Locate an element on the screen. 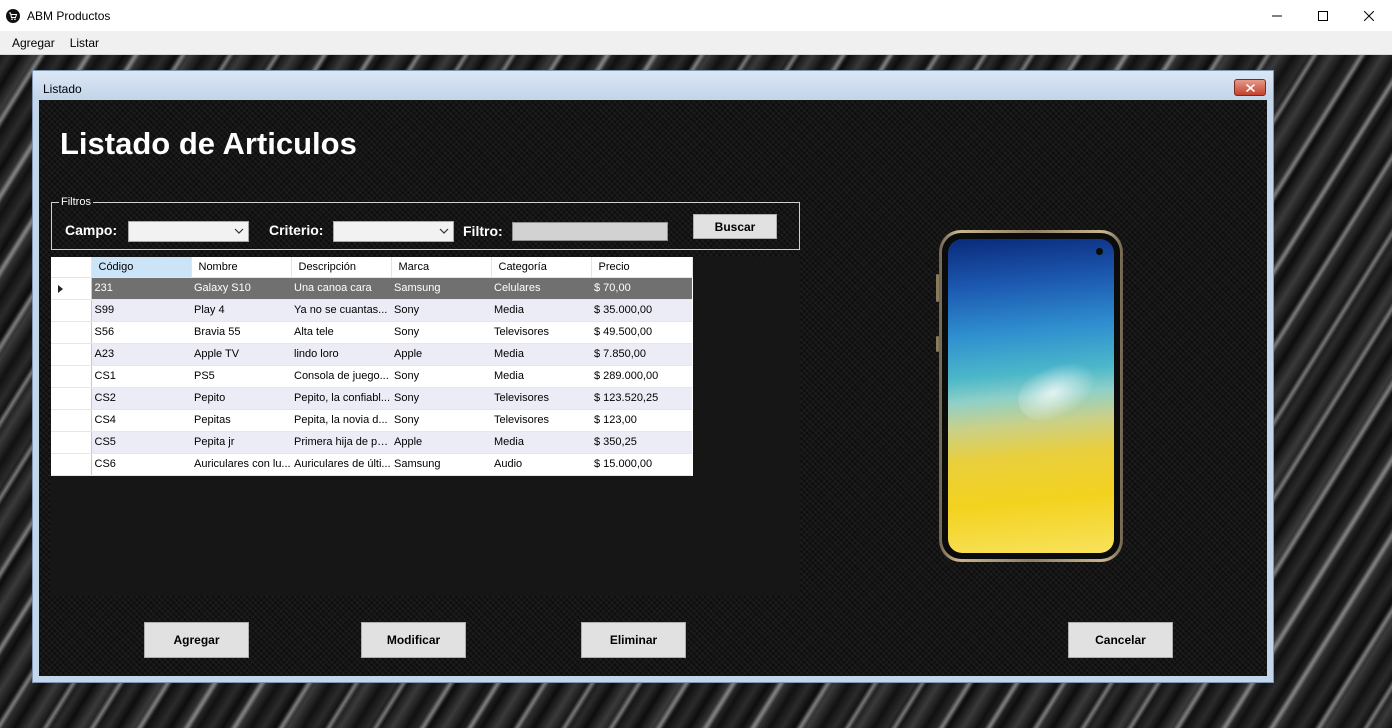 Image resolution: width=1392 pixels, height=728 pixels. cell-codigo: CS5 is located at coordinates (141, 442).